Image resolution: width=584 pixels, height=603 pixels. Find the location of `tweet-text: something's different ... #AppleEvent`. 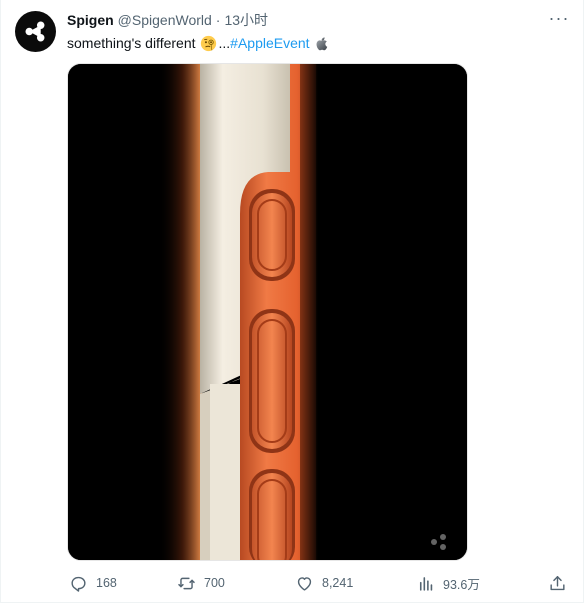

tweet-text: something's different ... #AppleEvent is located at coordinates (197, 43).